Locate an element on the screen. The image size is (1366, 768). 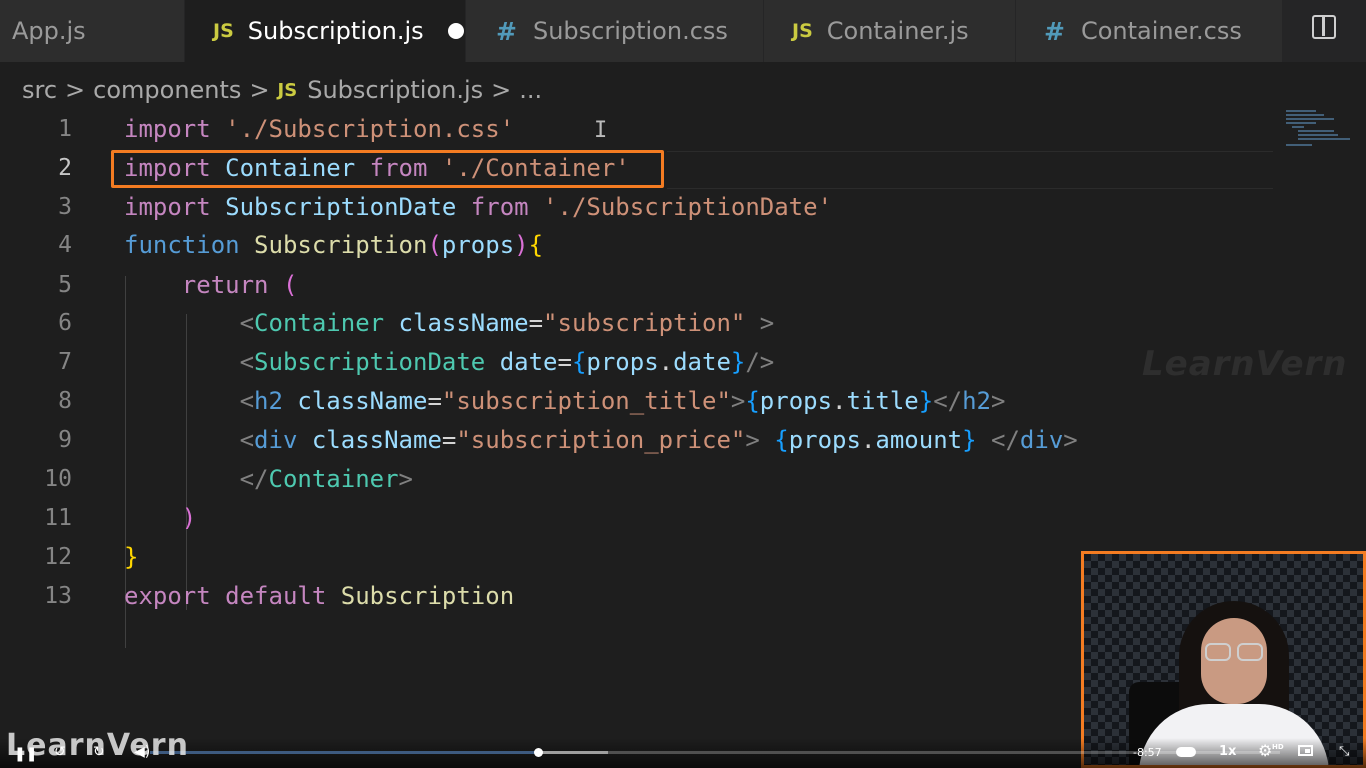
instructor-webcam is located at coordinates (1223, 659).